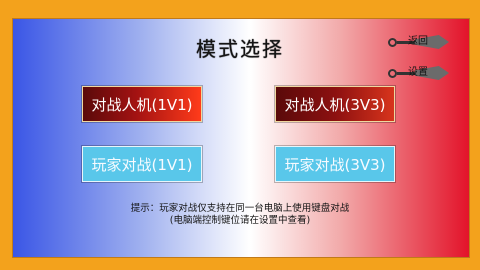 The image size is (480, 270). I want to click on ai-1v1-button: 对战人机(1V1), so click(142, 104).